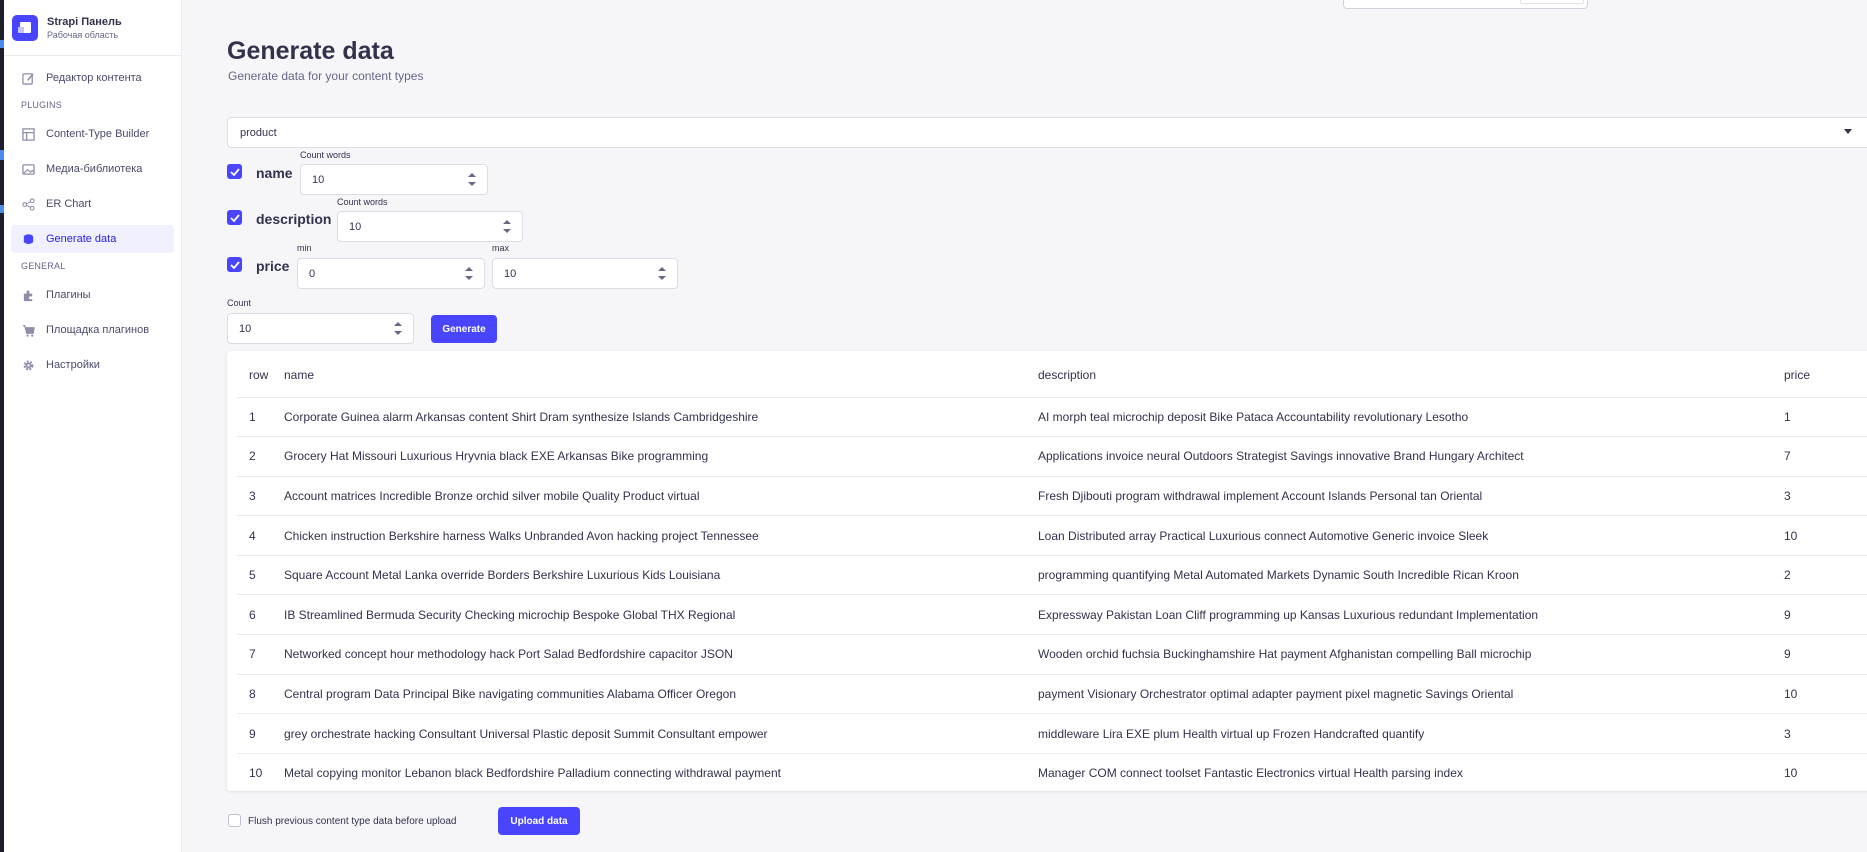  I want to click on sidebar-item-settings: Настройки, so click(92, 365).